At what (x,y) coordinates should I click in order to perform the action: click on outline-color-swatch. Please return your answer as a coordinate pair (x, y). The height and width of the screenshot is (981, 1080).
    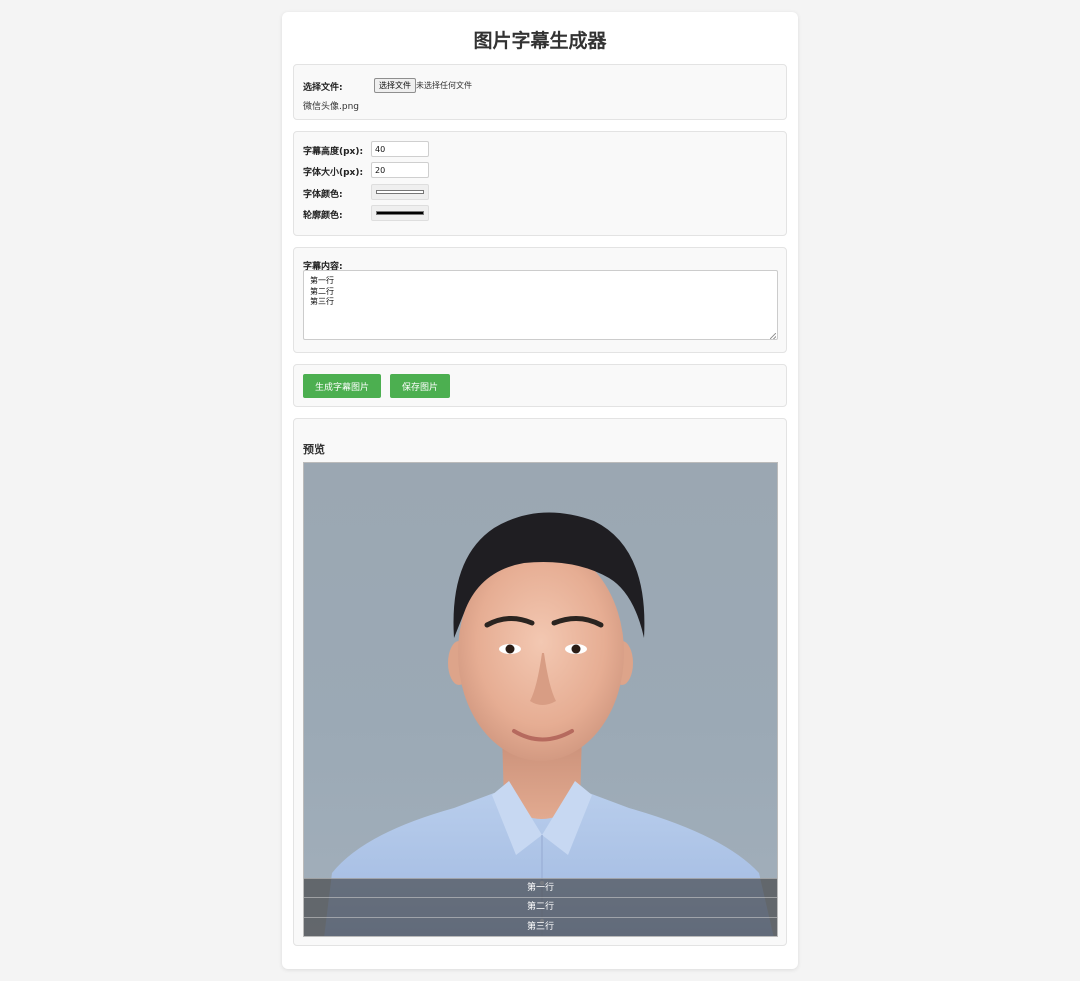
    Looking at the image, I should click on (400, 213).